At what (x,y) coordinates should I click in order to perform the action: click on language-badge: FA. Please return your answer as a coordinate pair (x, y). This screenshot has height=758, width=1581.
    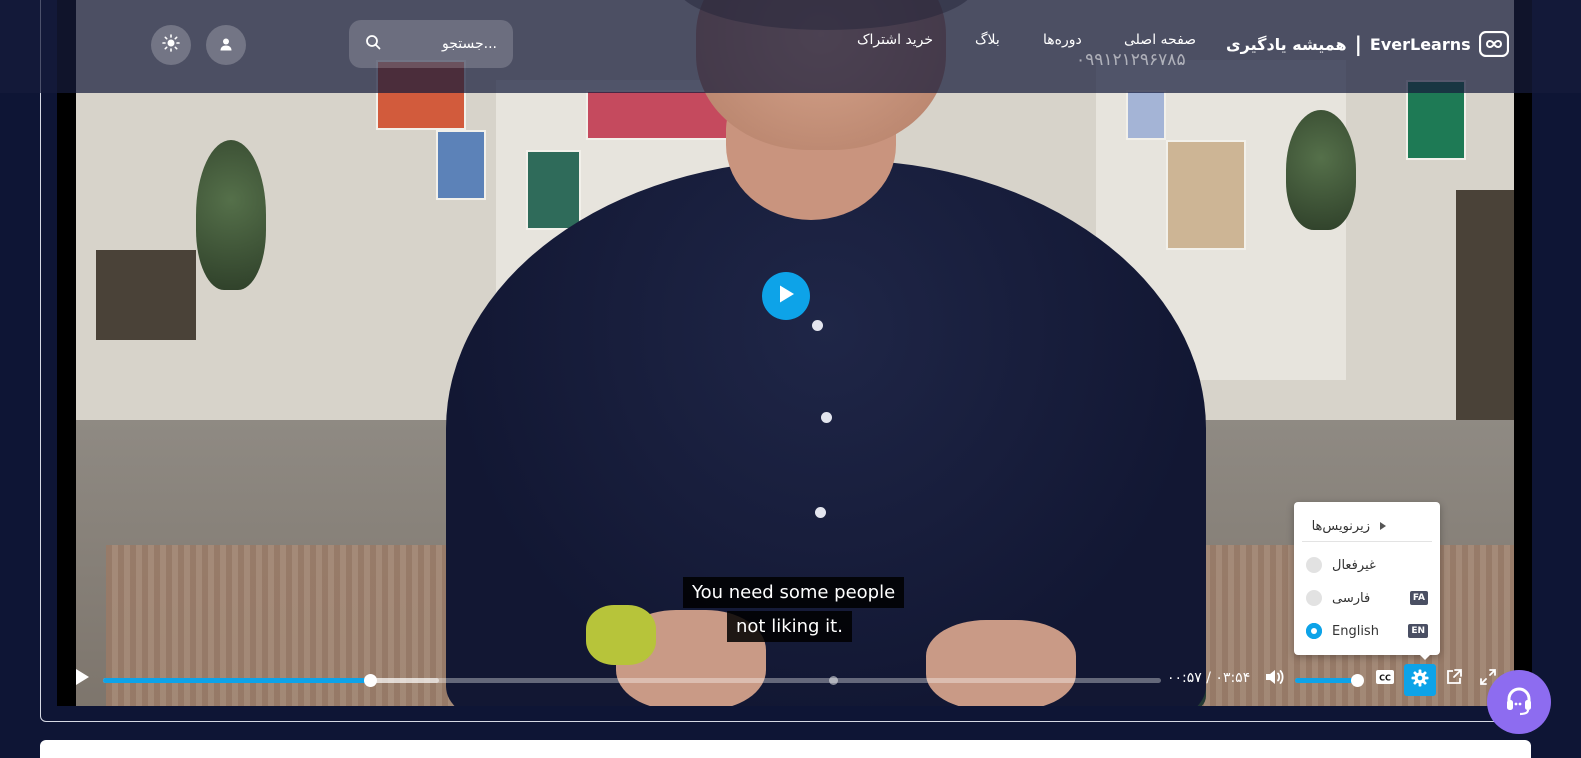
    Looking at the image, I should click on (1418, 598).